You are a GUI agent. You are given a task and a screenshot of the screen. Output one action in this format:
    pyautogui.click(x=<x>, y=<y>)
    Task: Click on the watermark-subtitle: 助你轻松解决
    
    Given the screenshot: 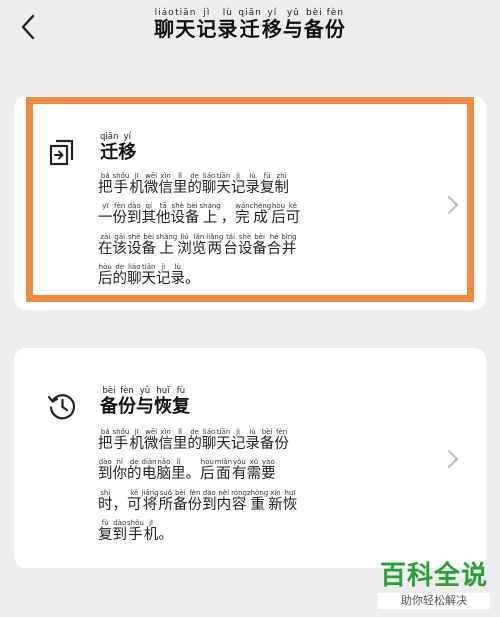 What is the action you would take?
    pyautogui.click(x=434, y=601)
    